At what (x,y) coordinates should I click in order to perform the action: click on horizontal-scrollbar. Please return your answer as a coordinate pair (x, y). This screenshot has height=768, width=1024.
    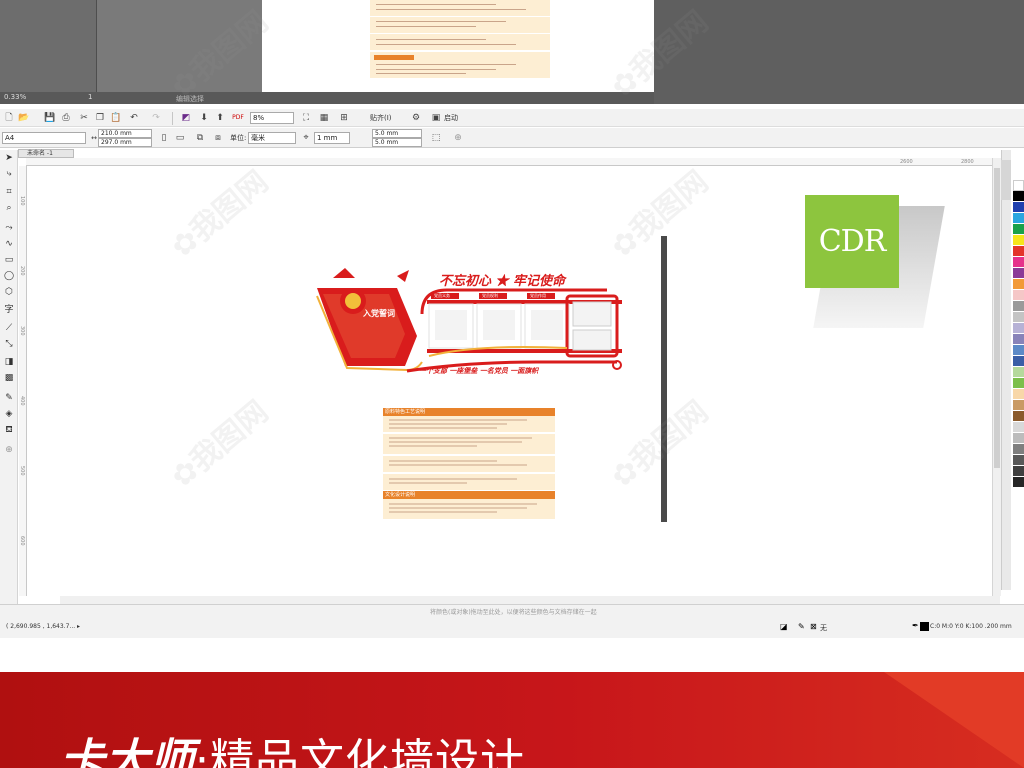
    Looking at the image, I should click on (530, 600).